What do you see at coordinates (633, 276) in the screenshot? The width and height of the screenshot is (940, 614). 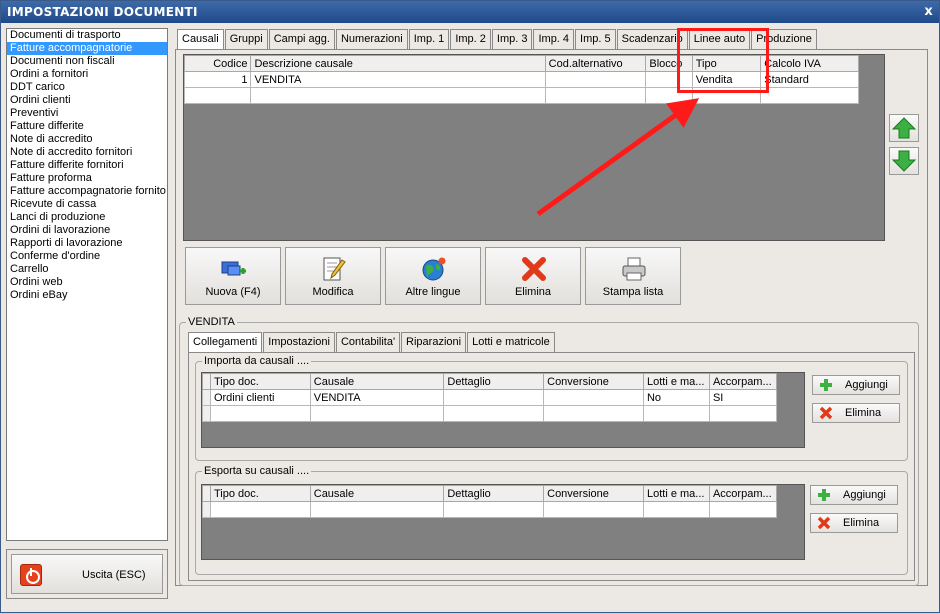 I see `print-list-button: Stampa lista` at bounding box center [633, 276].